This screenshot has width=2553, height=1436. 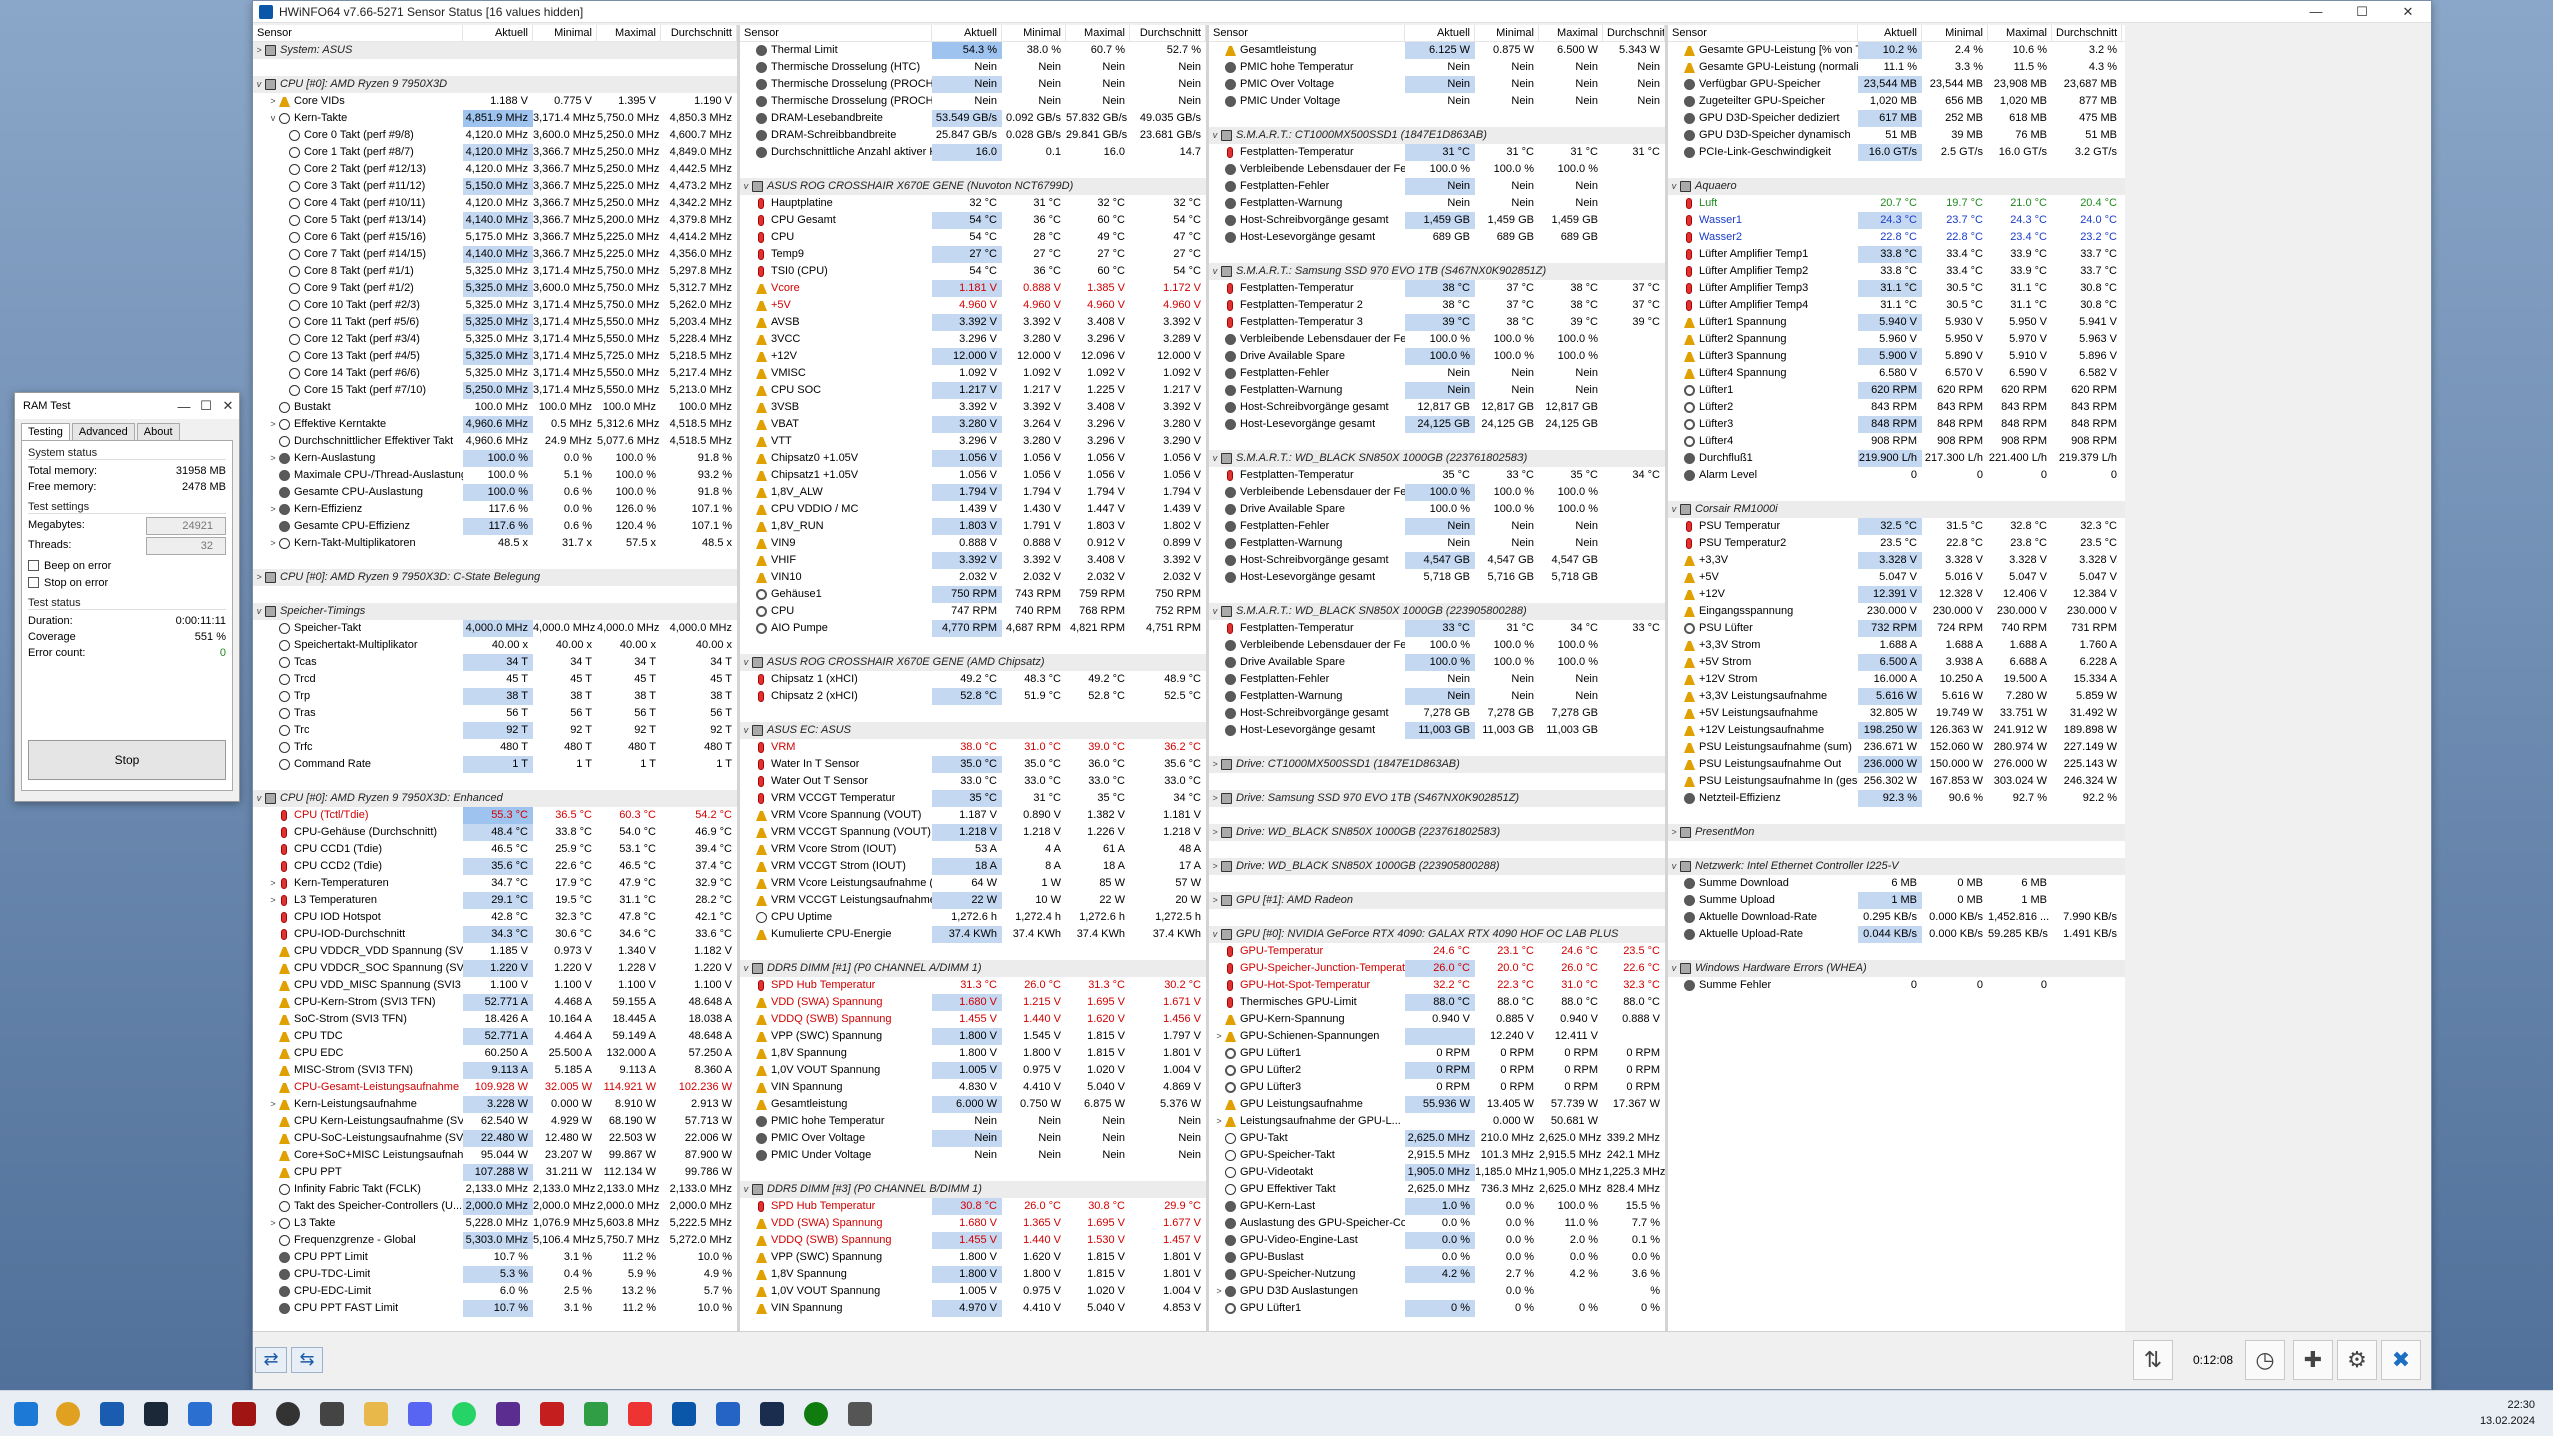 I want to click on sensor-group-header: v ASUS EC: ASUS, so click(x=973, y=730).